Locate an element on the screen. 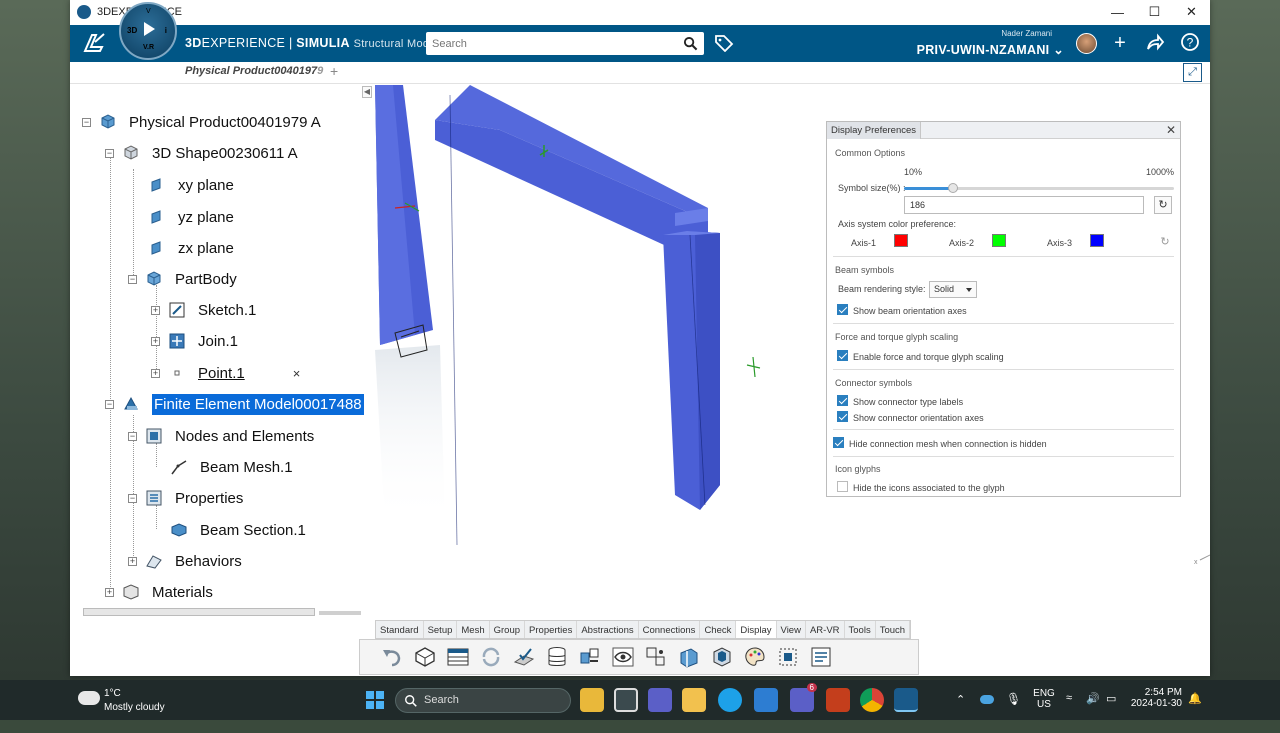  tab-display: Display is located at coordinates (756, 629).